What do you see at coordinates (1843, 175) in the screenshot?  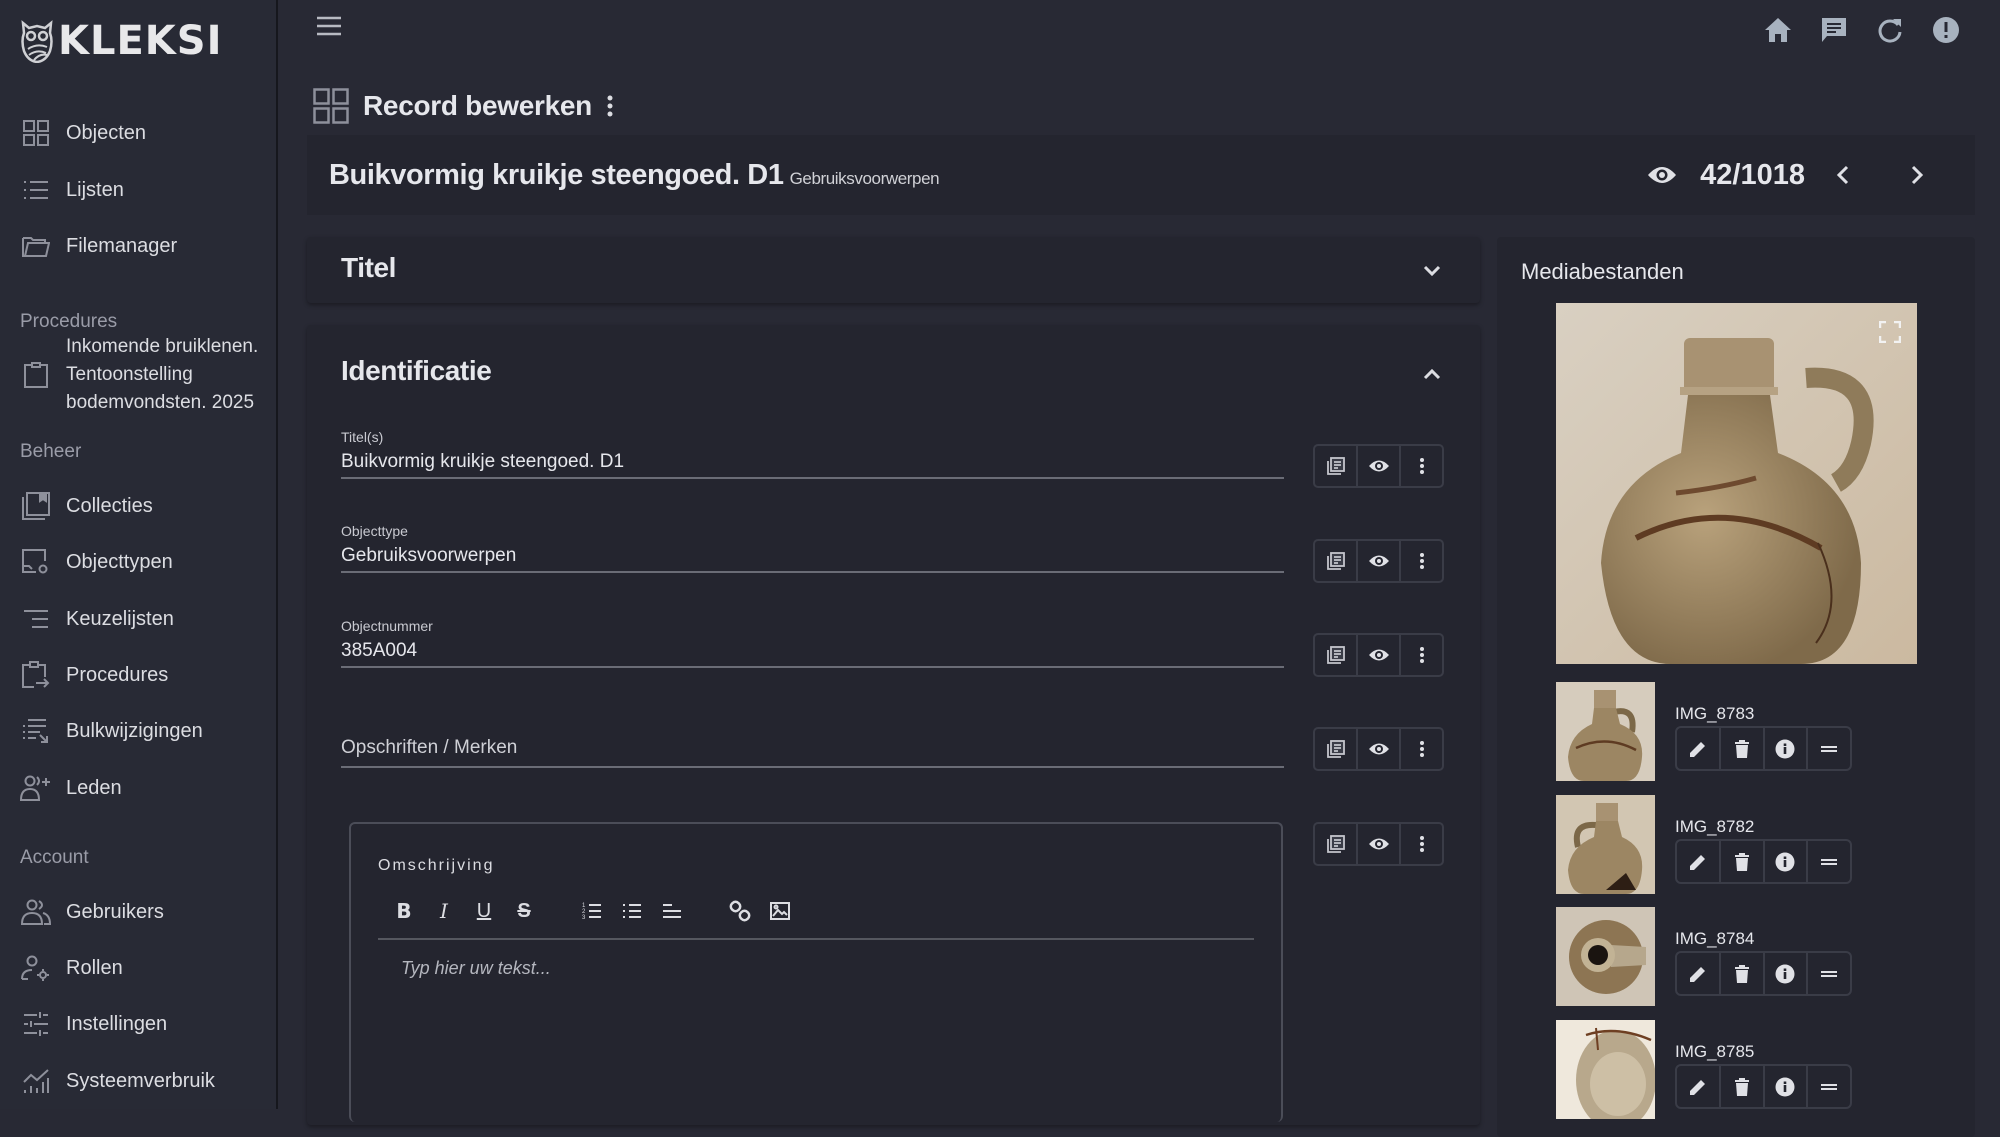 I see `previous-record-button` at bounding box center [1843, 175].